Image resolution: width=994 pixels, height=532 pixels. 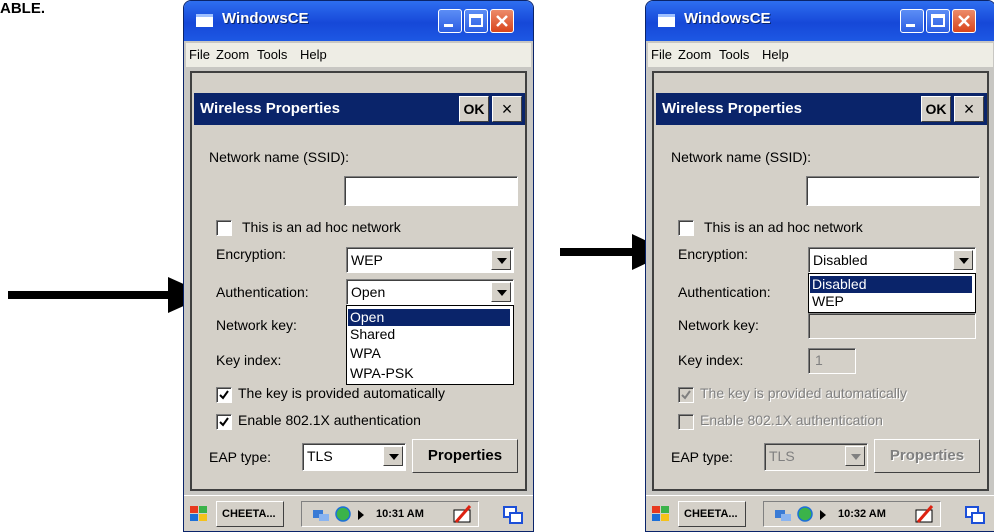 I want to click on authentication-dropdown-list: Open Shared WPA WPA-PSK, so click(x=430, y=345).